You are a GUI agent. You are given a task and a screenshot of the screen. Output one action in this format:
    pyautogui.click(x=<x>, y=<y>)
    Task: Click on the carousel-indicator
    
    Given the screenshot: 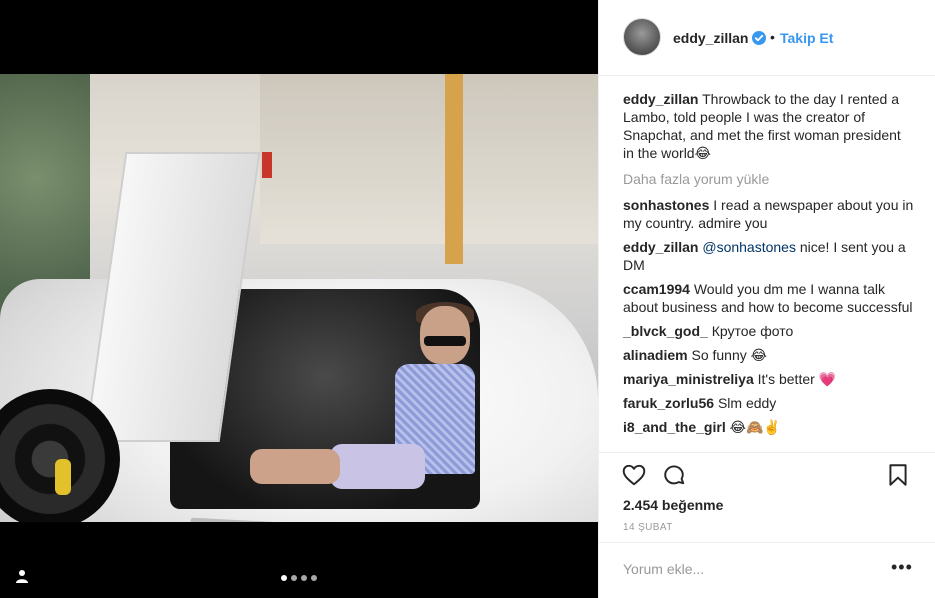 What is the action you would take?
    pyautogui.click(x=299, y=578)
    